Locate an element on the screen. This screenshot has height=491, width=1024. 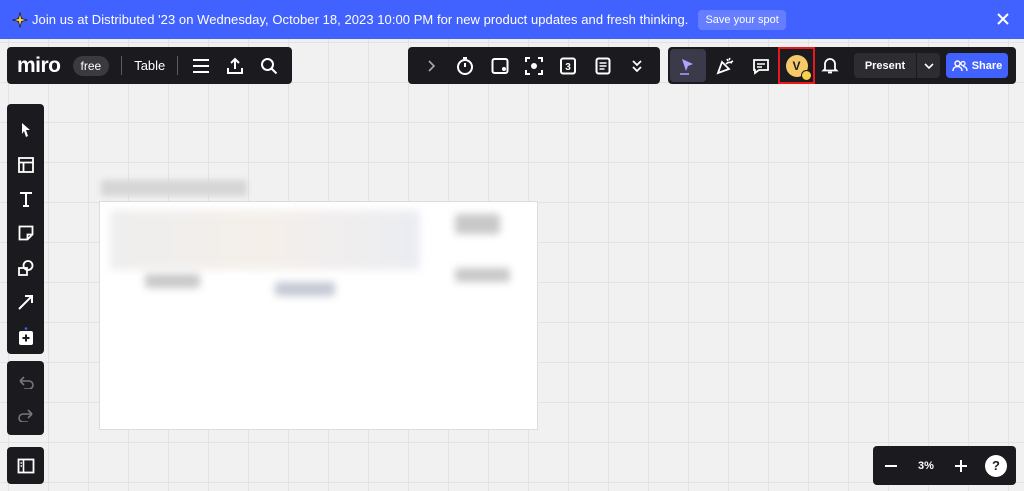
celebrate-icon is located at coordinates (725, 66).